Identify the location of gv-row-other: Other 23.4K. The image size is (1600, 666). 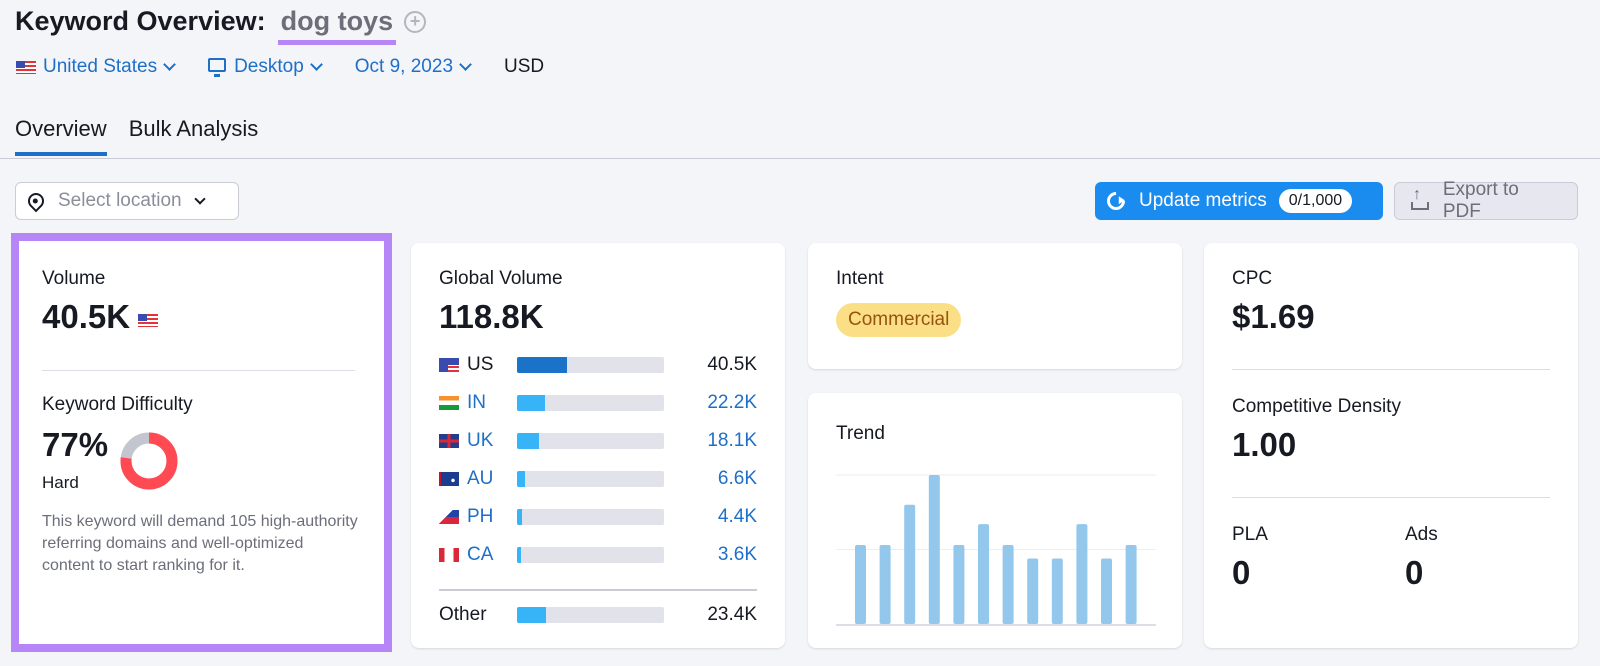
(598, 615).